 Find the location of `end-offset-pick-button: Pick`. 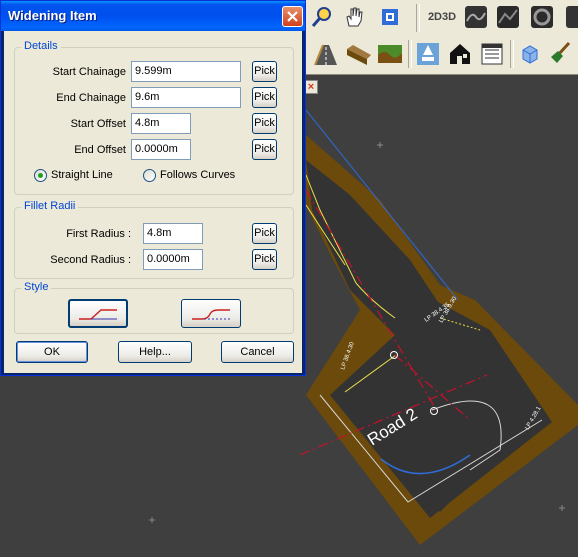

end-offset-pick-button: Pick is located at coordinates (264, 149).